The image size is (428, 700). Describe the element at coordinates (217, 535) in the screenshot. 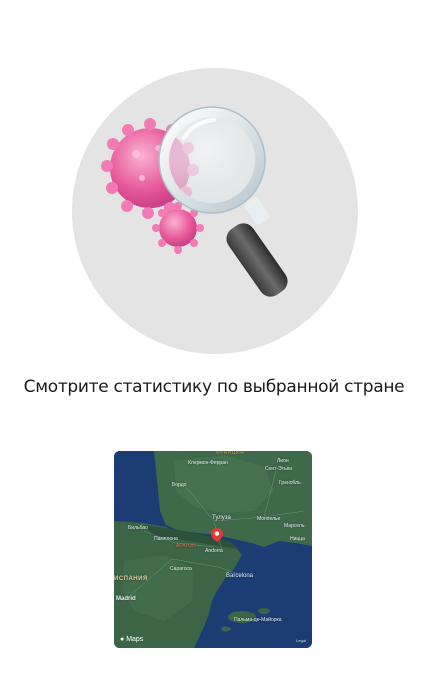

I see `location-pin-icon` at that location.